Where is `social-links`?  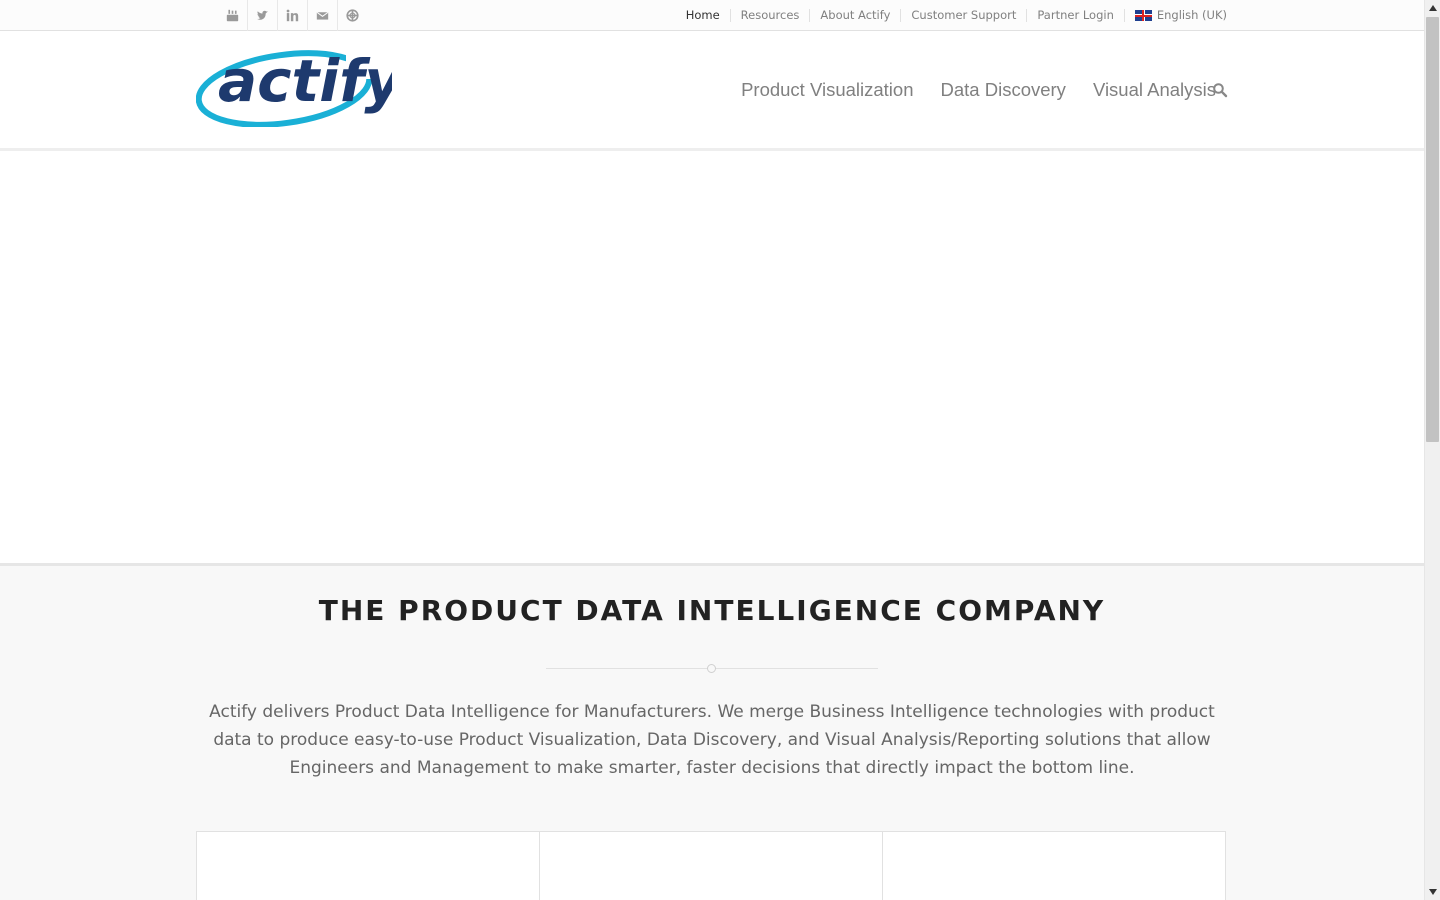
social-links is located at coordinates (292, 15).